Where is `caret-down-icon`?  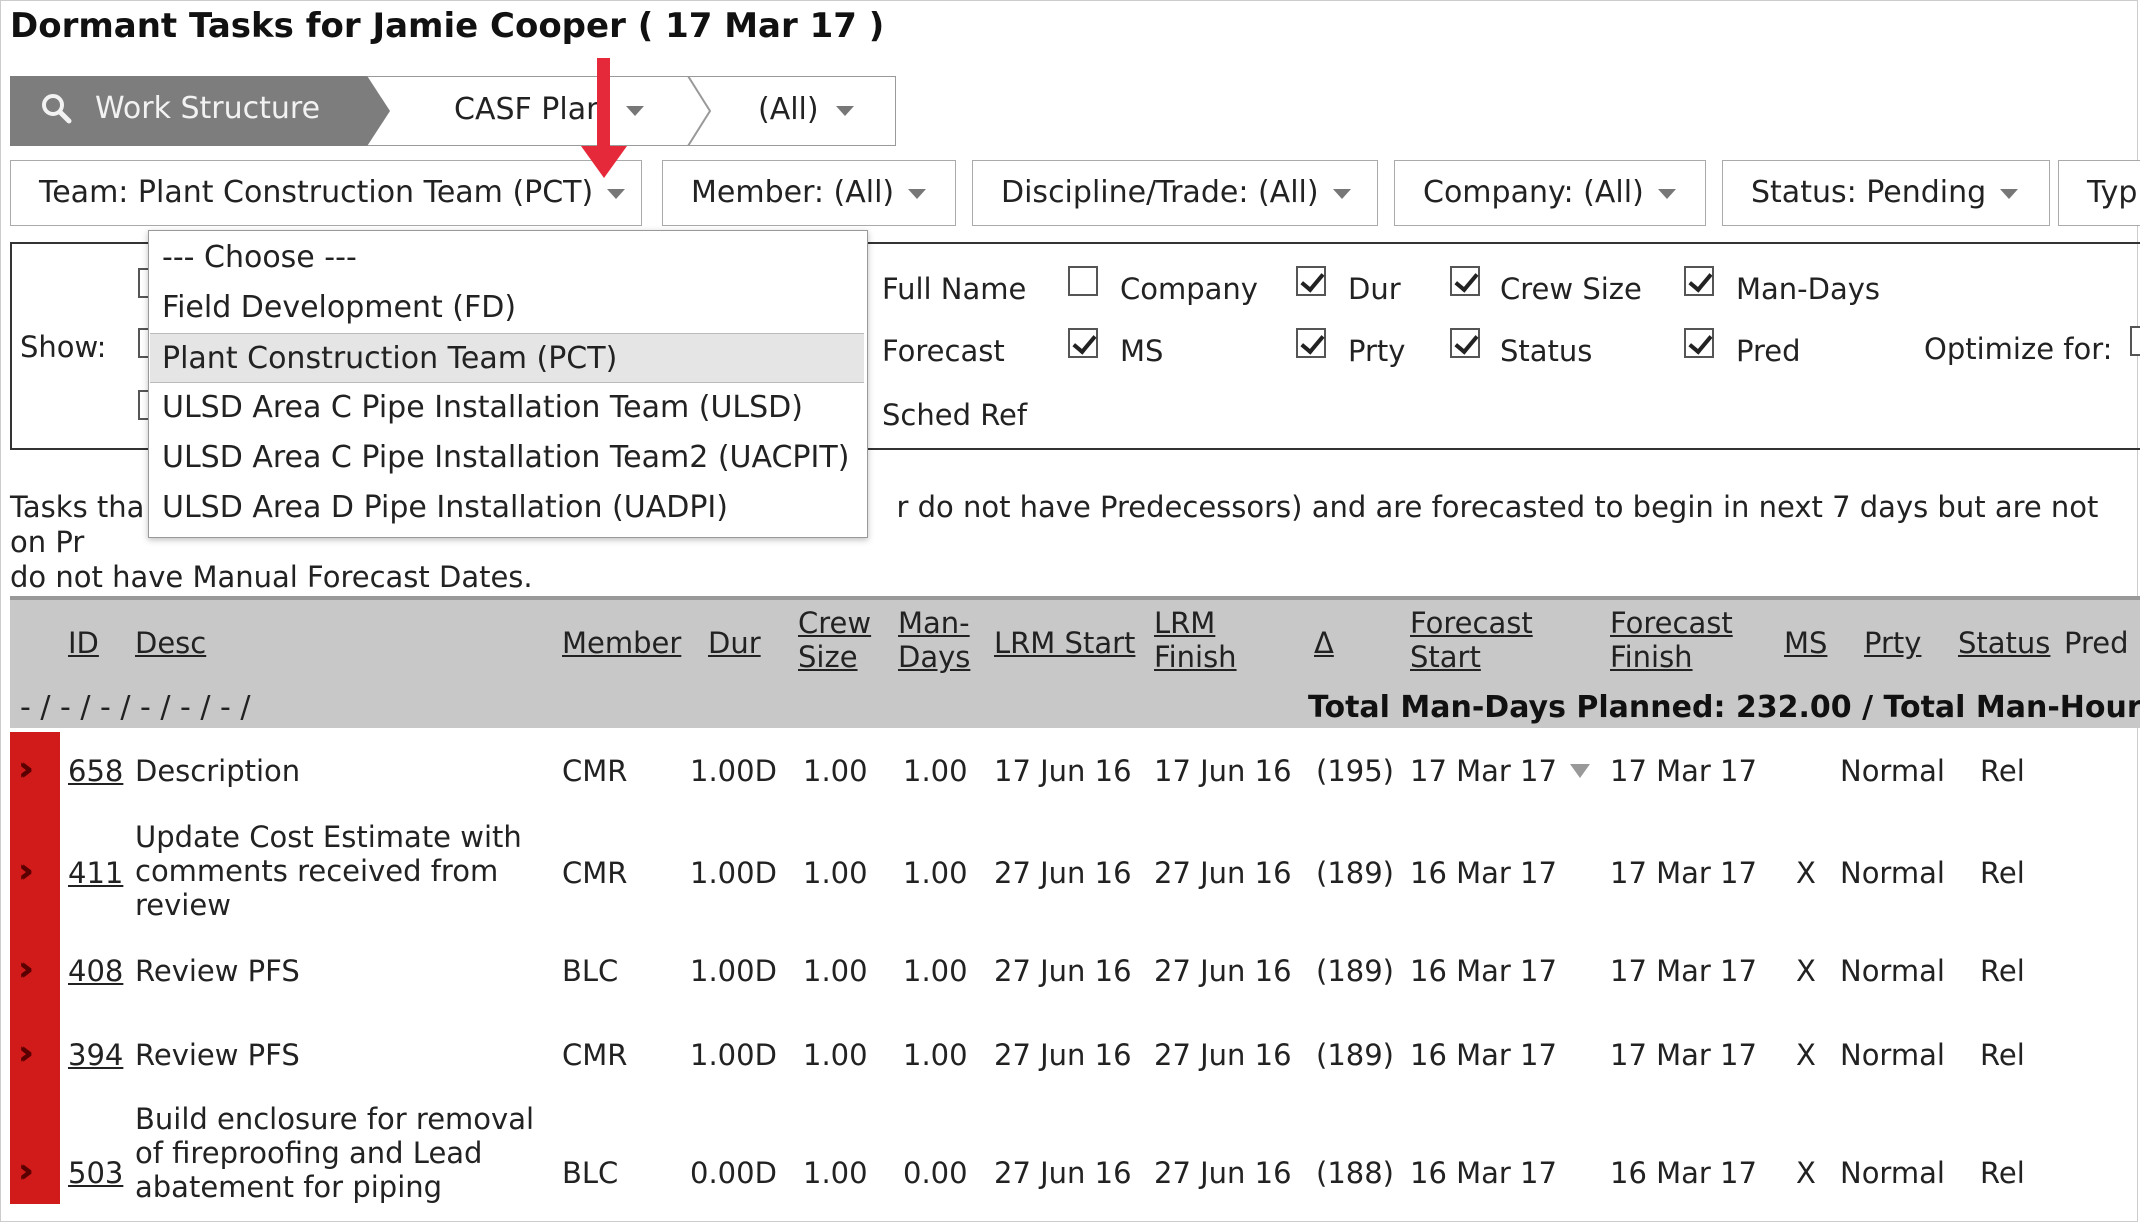 caret-down-icon is located at coordinates (1580, 771).